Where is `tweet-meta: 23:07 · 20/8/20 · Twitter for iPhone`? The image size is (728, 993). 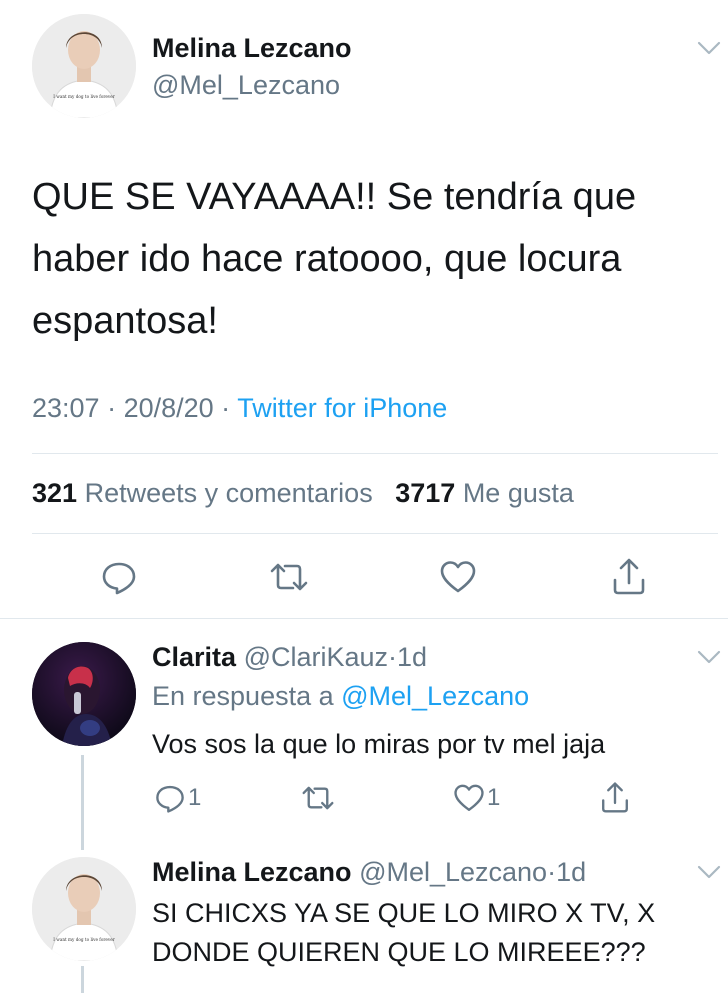
tweet-meta: 23:07 · 20/8/20 · Twitter for iPhone is located at coordinates (239, 408).